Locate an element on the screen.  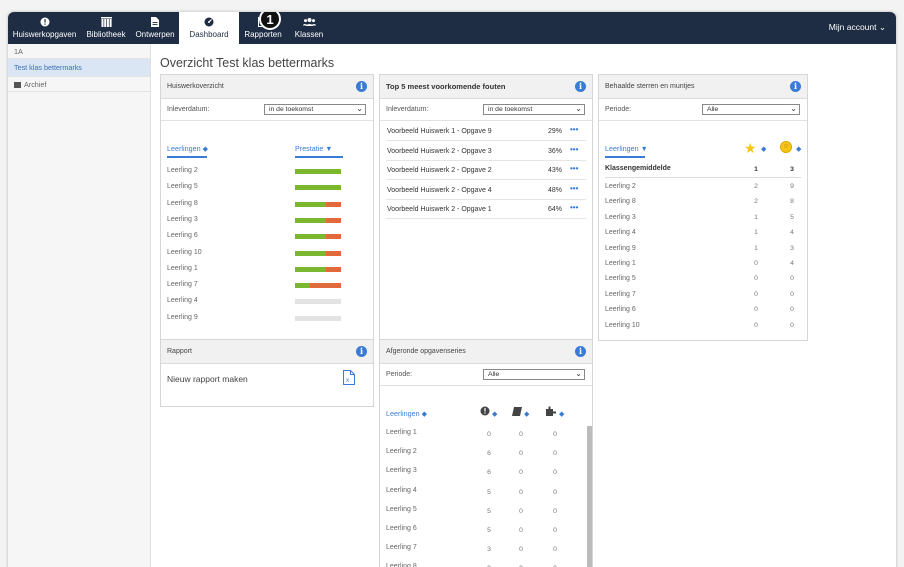
scrollbar is located at coordinates (589, 496).